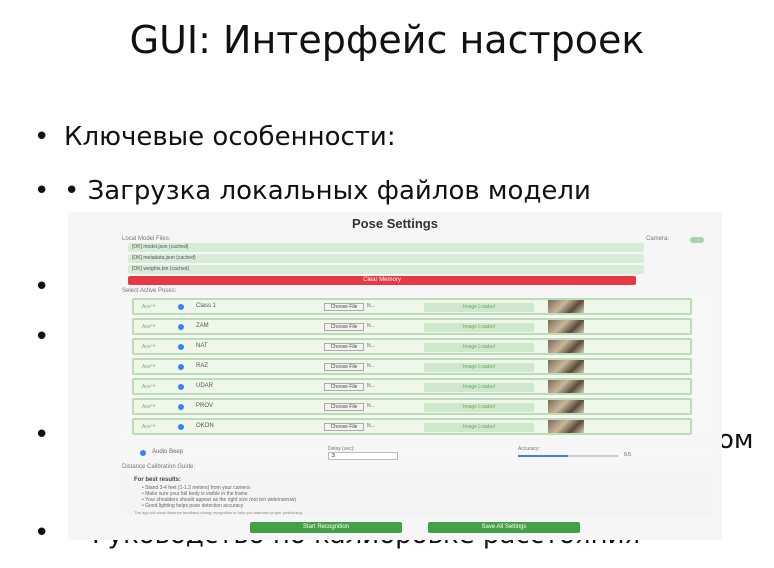 The width and height of the screenshot is (774, 568). I want to click on pose-name: NAT, so click(202, 346).